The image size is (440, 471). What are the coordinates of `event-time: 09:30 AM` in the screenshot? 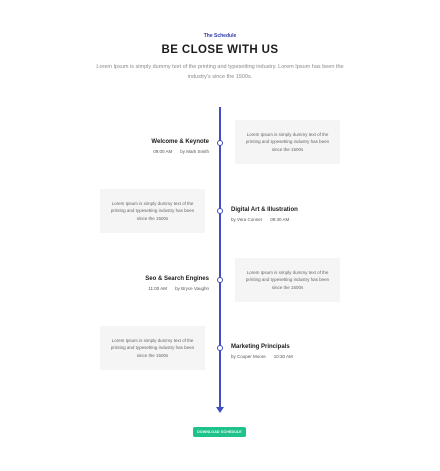 It's located at (280, 219).